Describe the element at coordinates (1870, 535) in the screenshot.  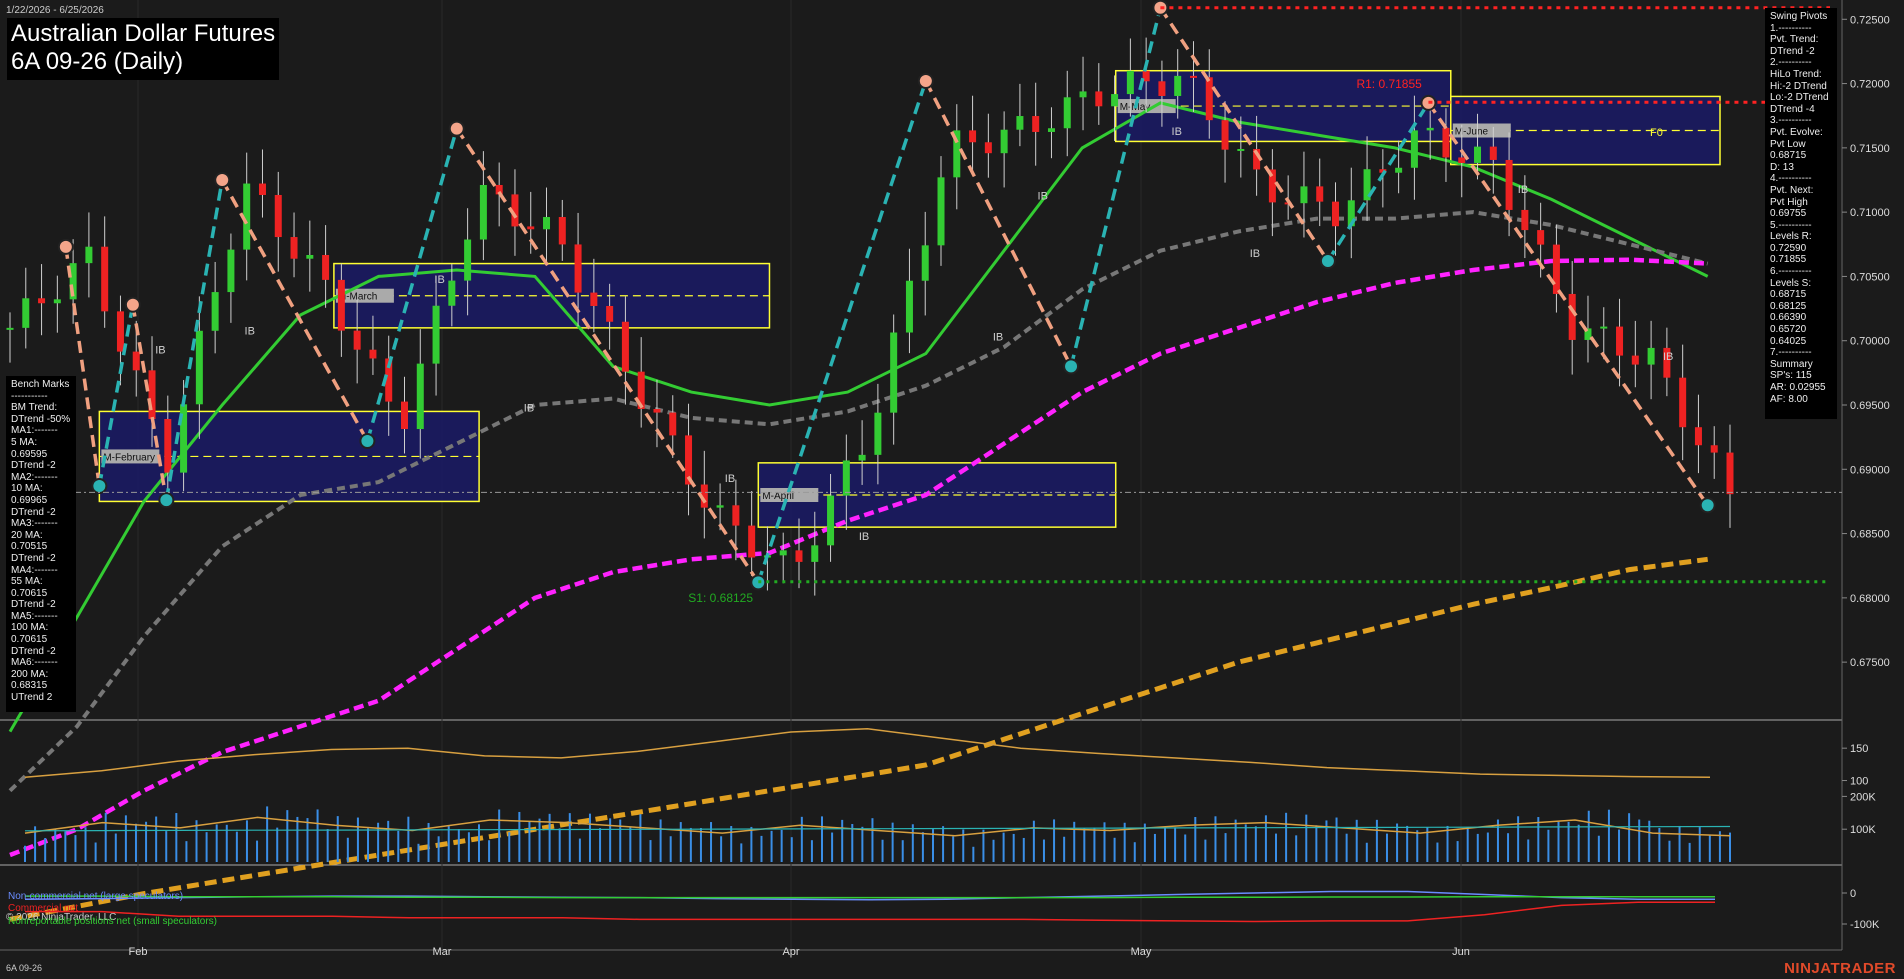
I see `price-tick-label: 0.68500` at that location.